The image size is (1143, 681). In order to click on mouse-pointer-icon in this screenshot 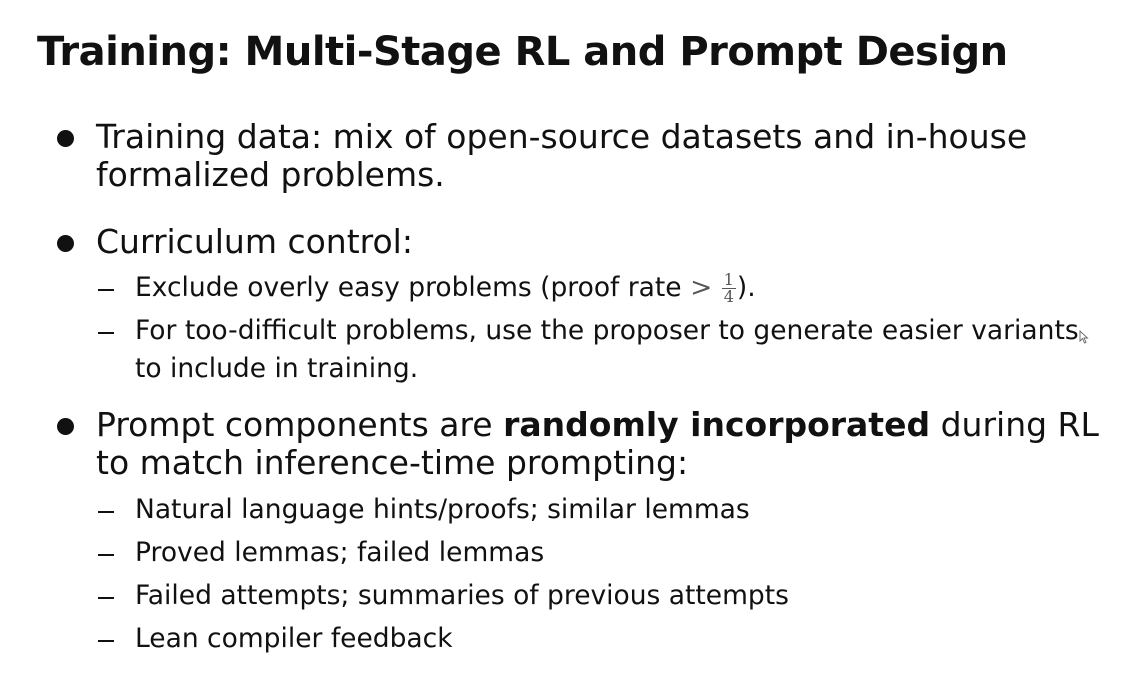, I will do `click(1084, 337)`.